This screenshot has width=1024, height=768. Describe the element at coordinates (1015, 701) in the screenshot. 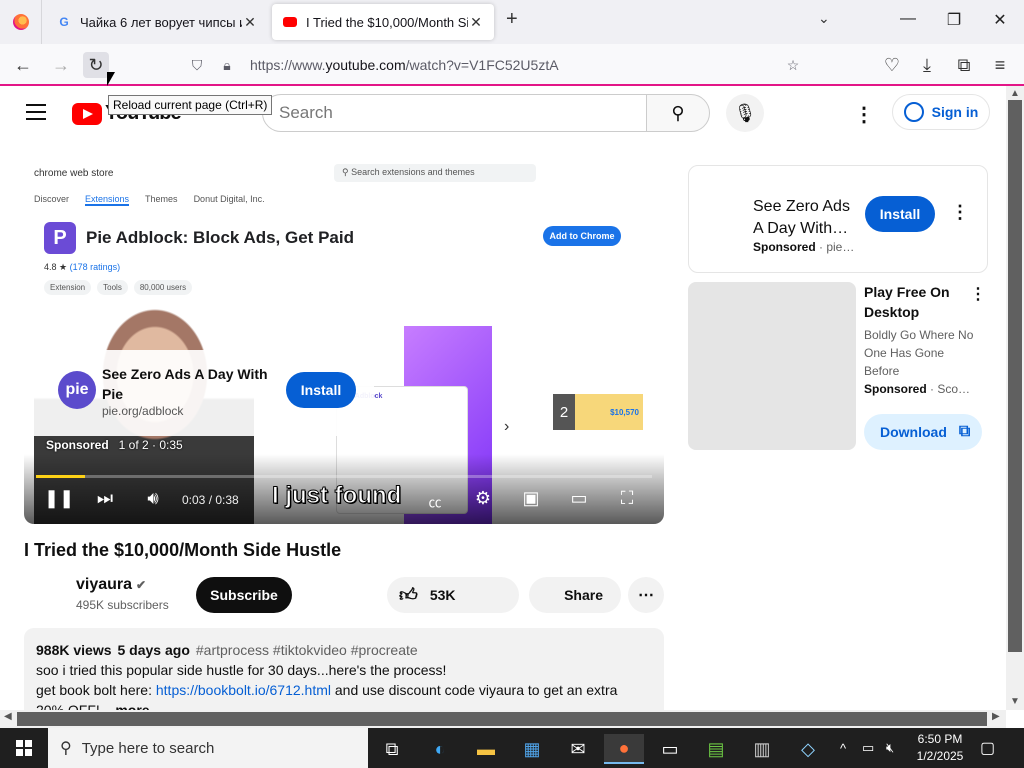

I see `scroll-down-arrow: ▼` at that location.